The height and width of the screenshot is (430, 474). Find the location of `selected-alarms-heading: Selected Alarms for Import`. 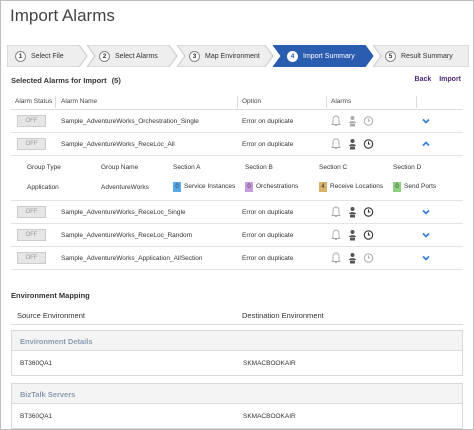

selected-alarms-heading: Selected Alarms for Import is located at coordinates (59, 80).